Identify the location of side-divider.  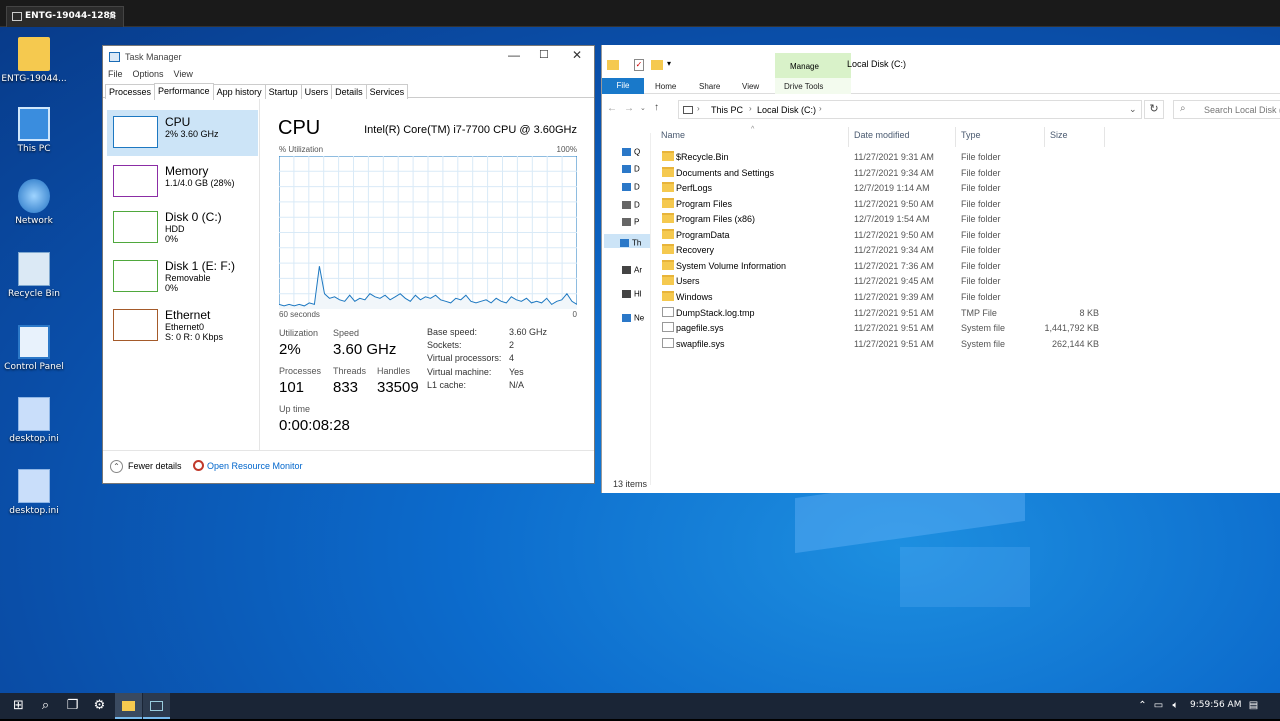
(259, 274).